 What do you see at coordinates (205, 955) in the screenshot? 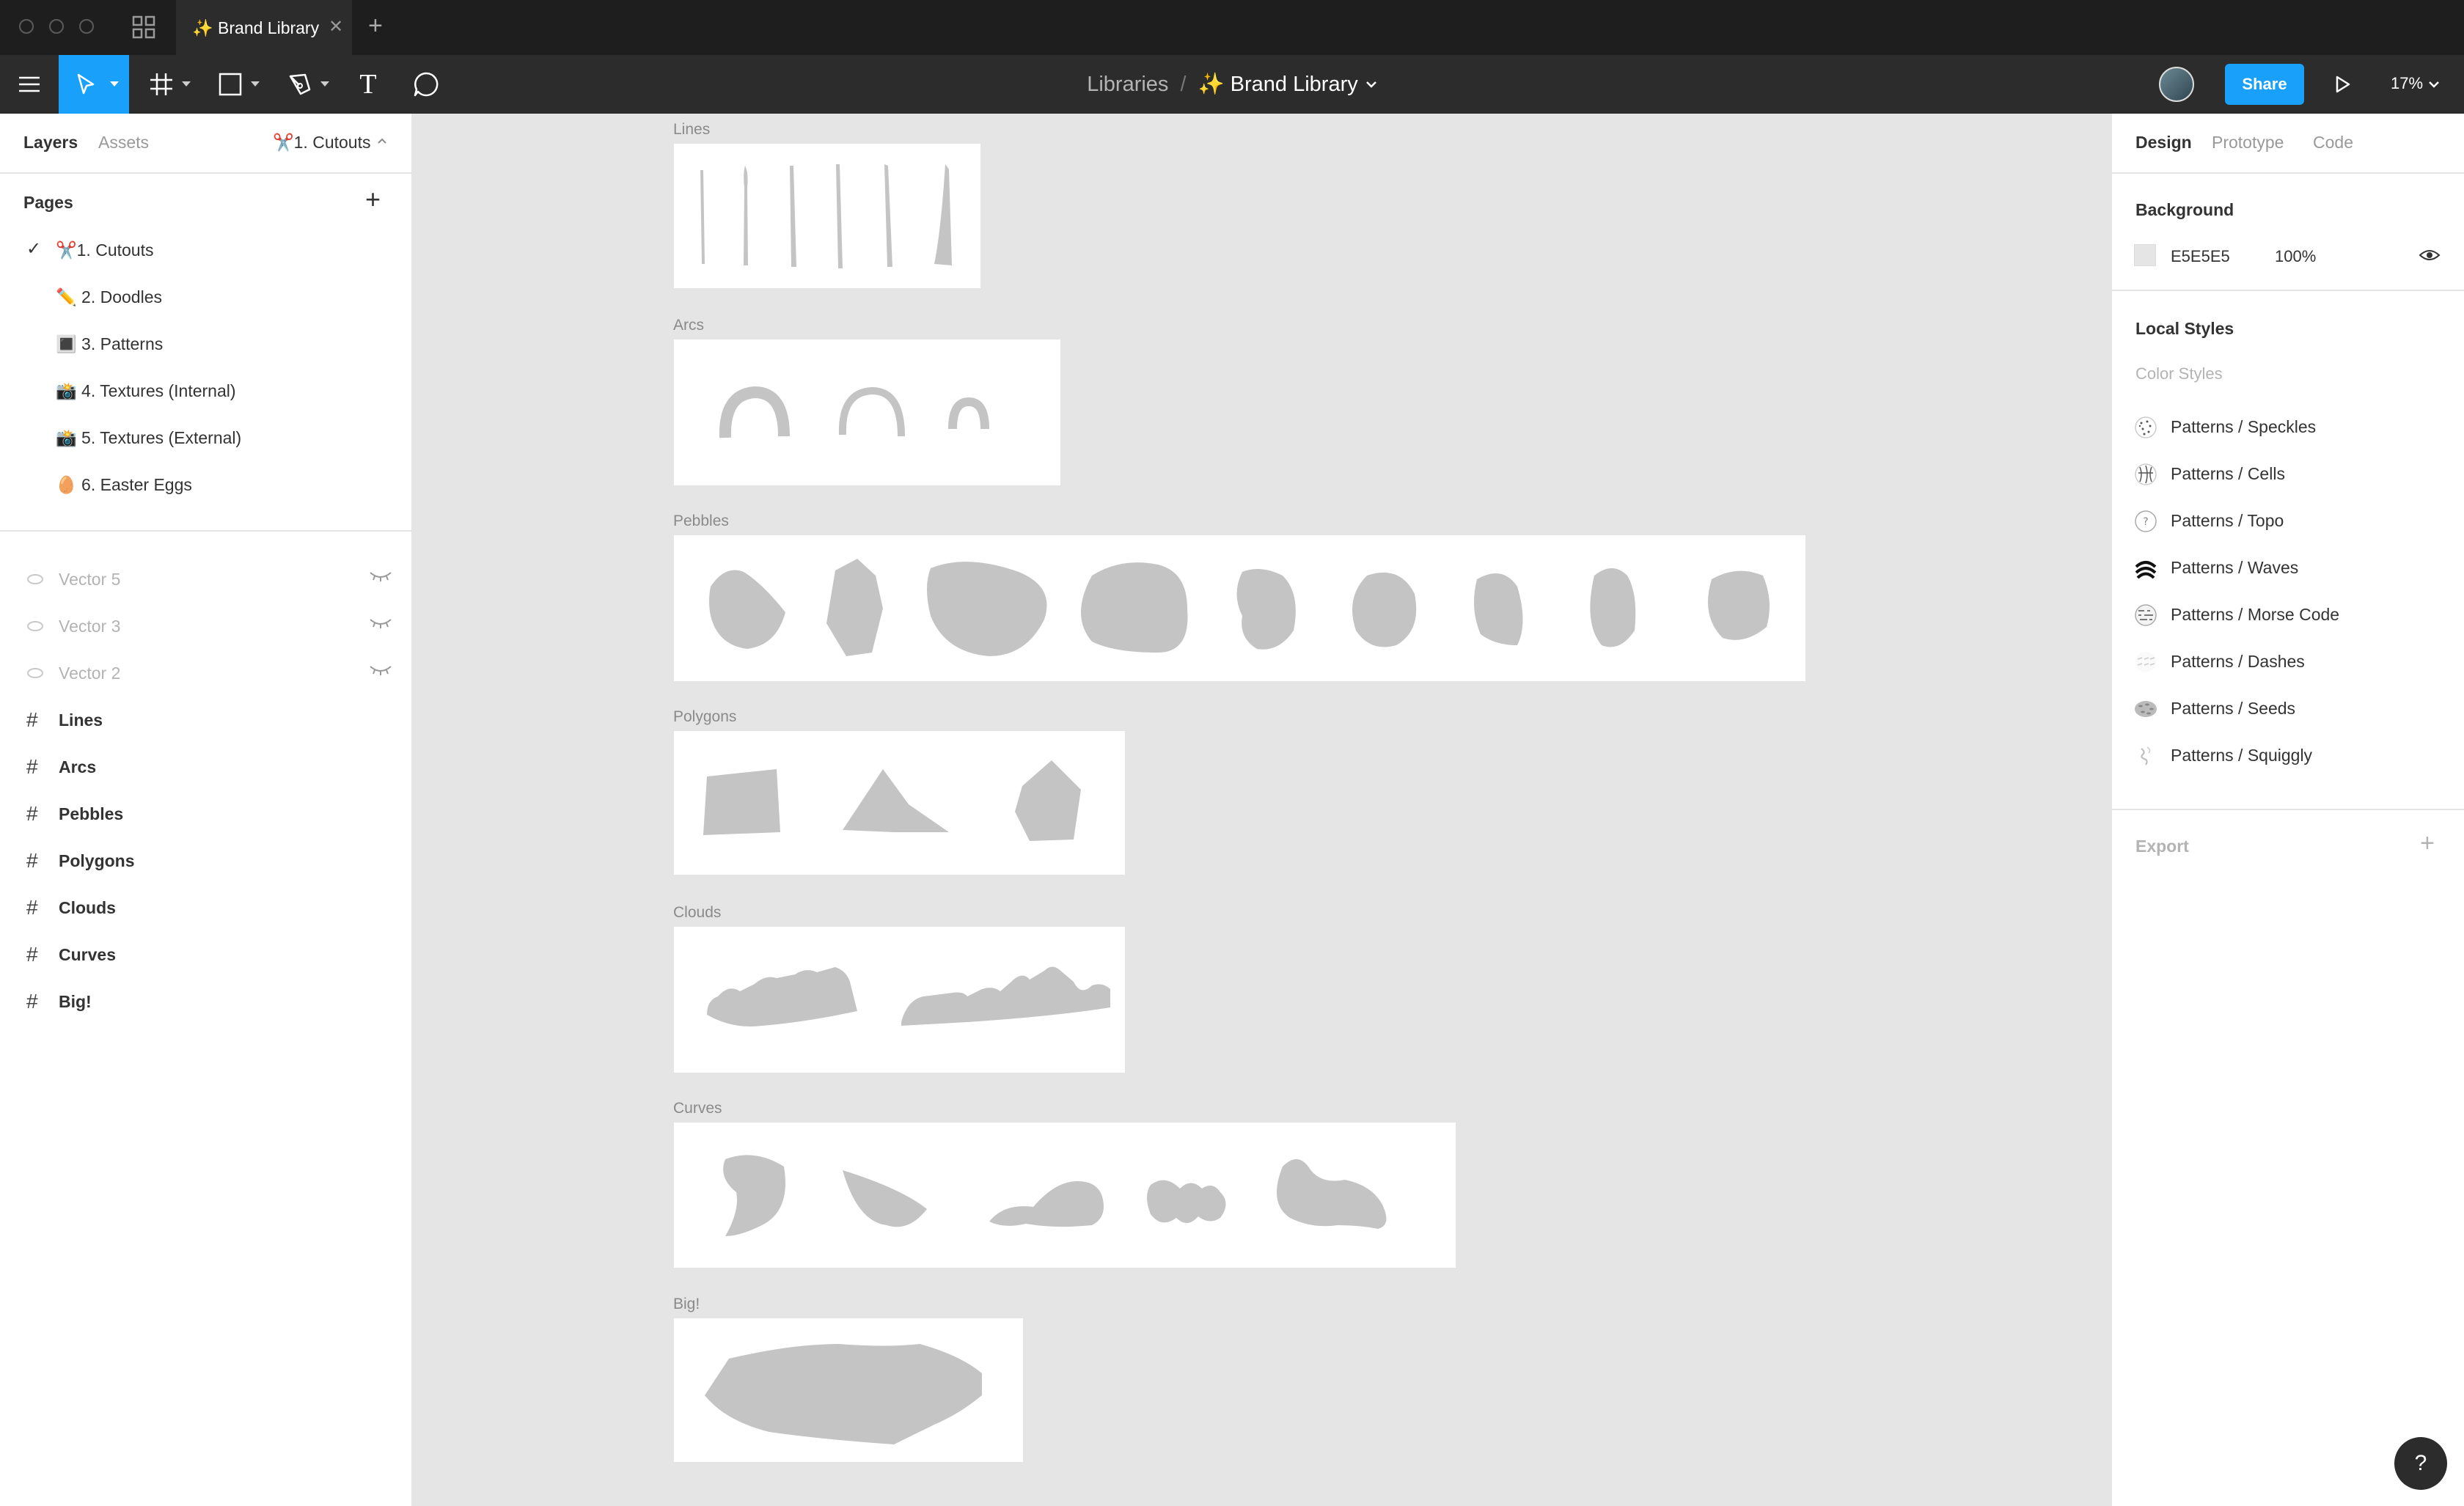
I see `layer-row-curves: # Curves` at bounding box center [205, 955].